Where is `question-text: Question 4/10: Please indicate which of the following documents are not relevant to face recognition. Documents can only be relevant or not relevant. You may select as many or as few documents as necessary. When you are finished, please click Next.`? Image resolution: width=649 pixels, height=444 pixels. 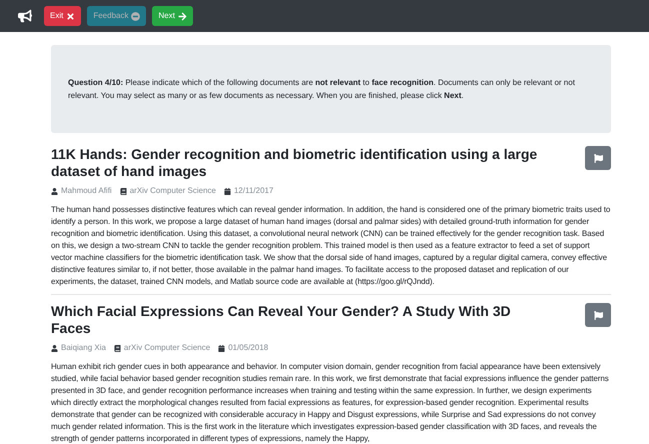
question-text: Question 4/10: Please indicate which of the following documents are not relevant to face recognition. Documents can only be relevant or not relevant. You may select as many or as few documents as necessary. When you are finished, please click Next. is located at coordinates (322, 89).